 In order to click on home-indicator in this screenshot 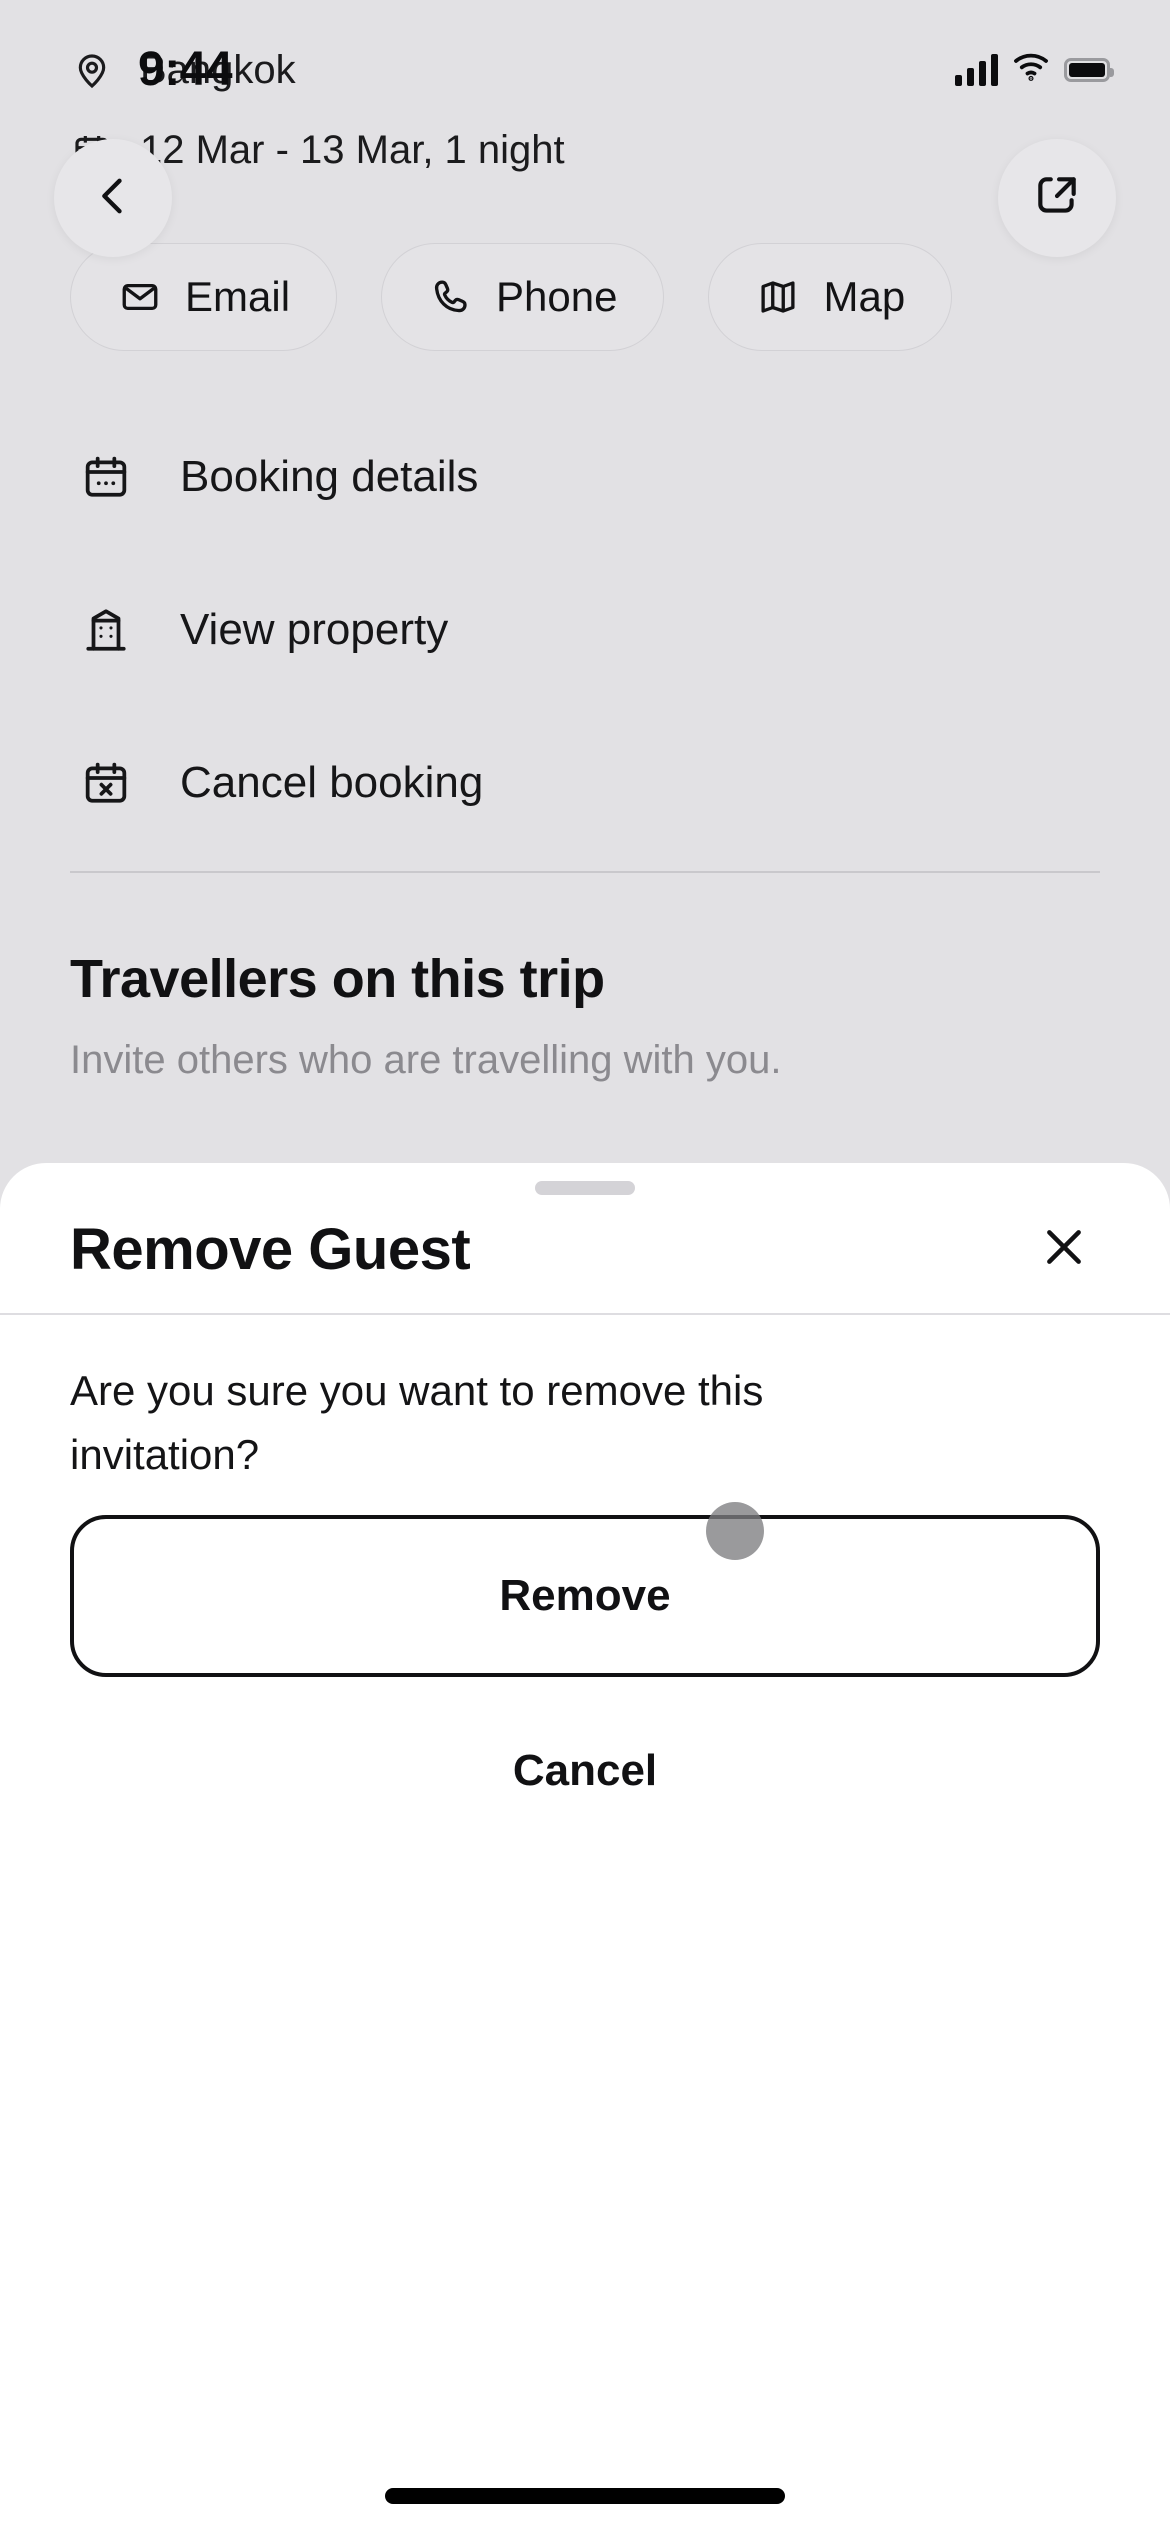, I will do `click(585, 2496)`.